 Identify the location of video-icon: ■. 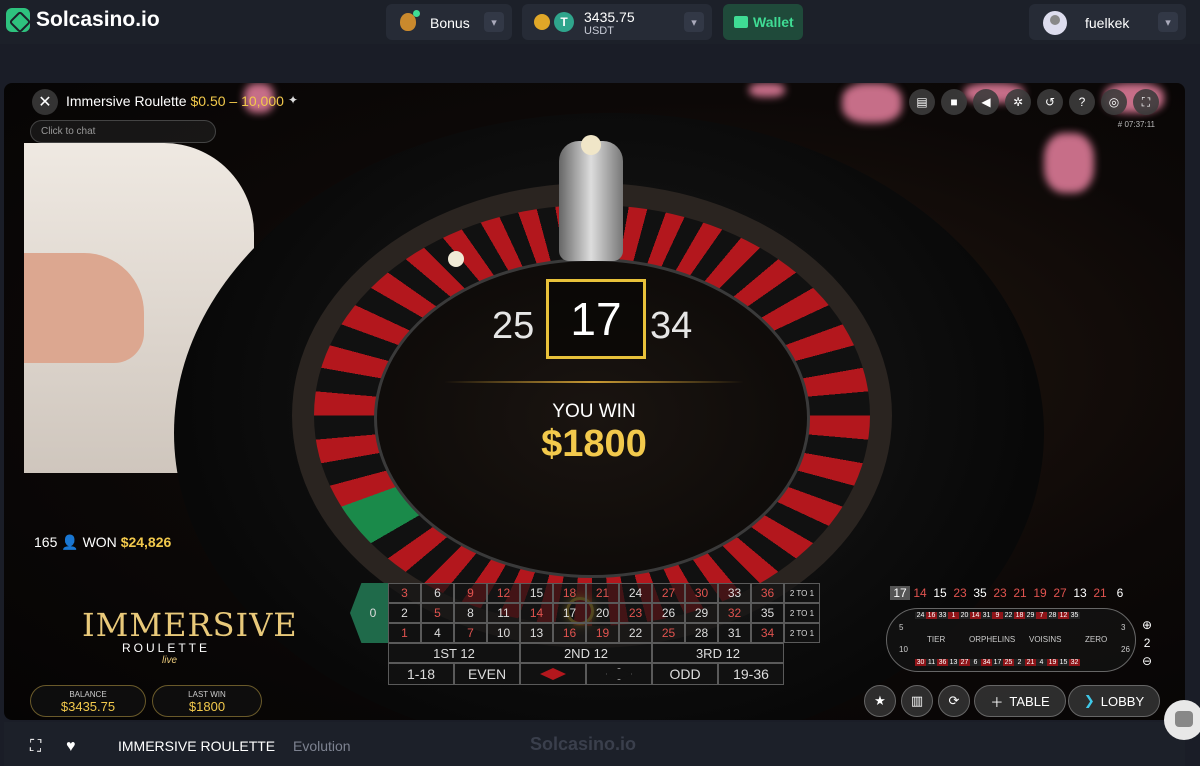
(954, 102).